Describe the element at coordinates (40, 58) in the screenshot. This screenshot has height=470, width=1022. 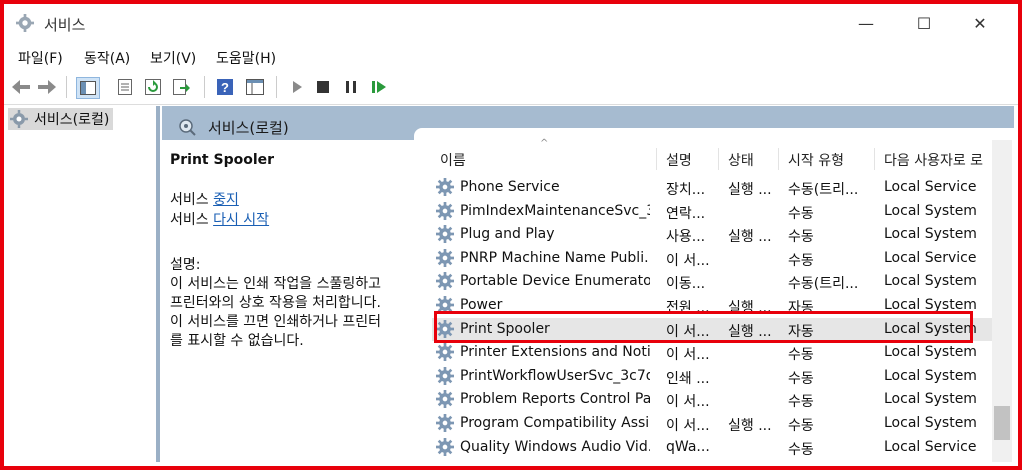
I see `menu-file: 파일(F)` at that location.